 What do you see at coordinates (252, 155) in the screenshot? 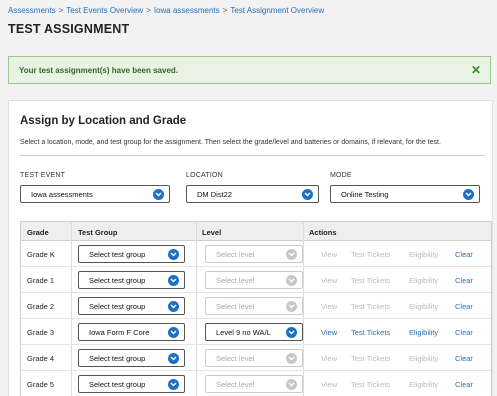
I see `divider` at bounding box center [252, 155].